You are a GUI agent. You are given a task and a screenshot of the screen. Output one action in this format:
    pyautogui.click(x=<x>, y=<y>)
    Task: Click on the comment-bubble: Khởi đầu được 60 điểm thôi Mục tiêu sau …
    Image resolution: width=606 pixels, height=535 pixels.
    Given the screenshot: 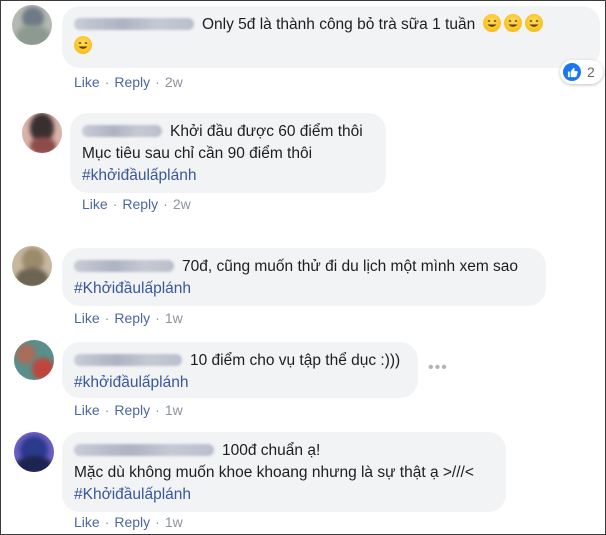 What is the action you would take?
    pyautogui.click(x=228, y=153)
    